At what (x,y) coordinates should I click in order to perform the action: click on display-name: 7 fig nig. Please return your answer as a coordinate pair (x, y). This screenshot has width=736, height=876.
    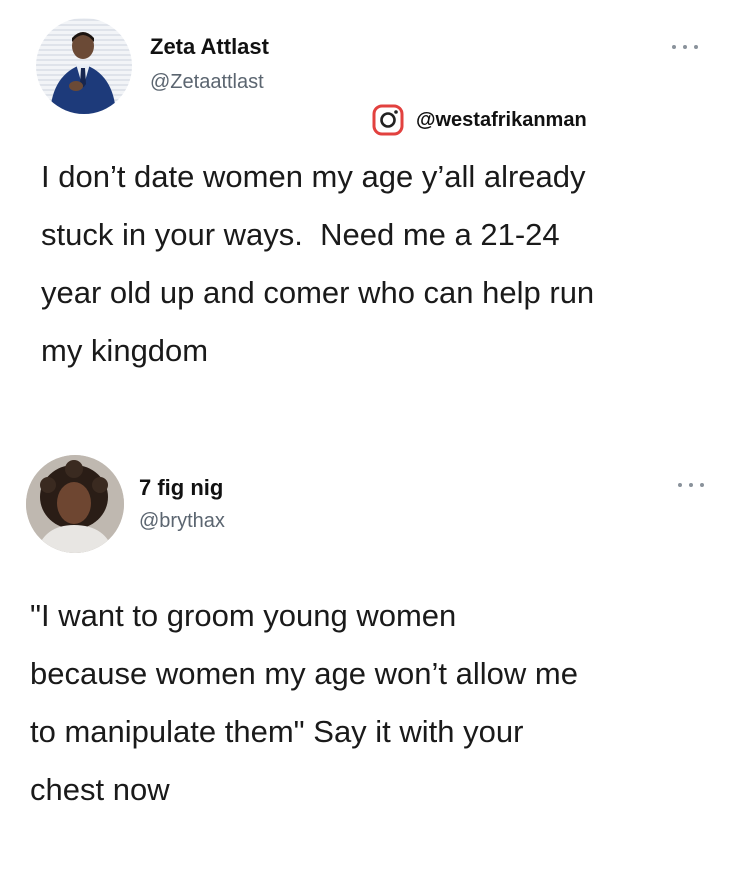
    Looking at the image, I should click on (181, 488).